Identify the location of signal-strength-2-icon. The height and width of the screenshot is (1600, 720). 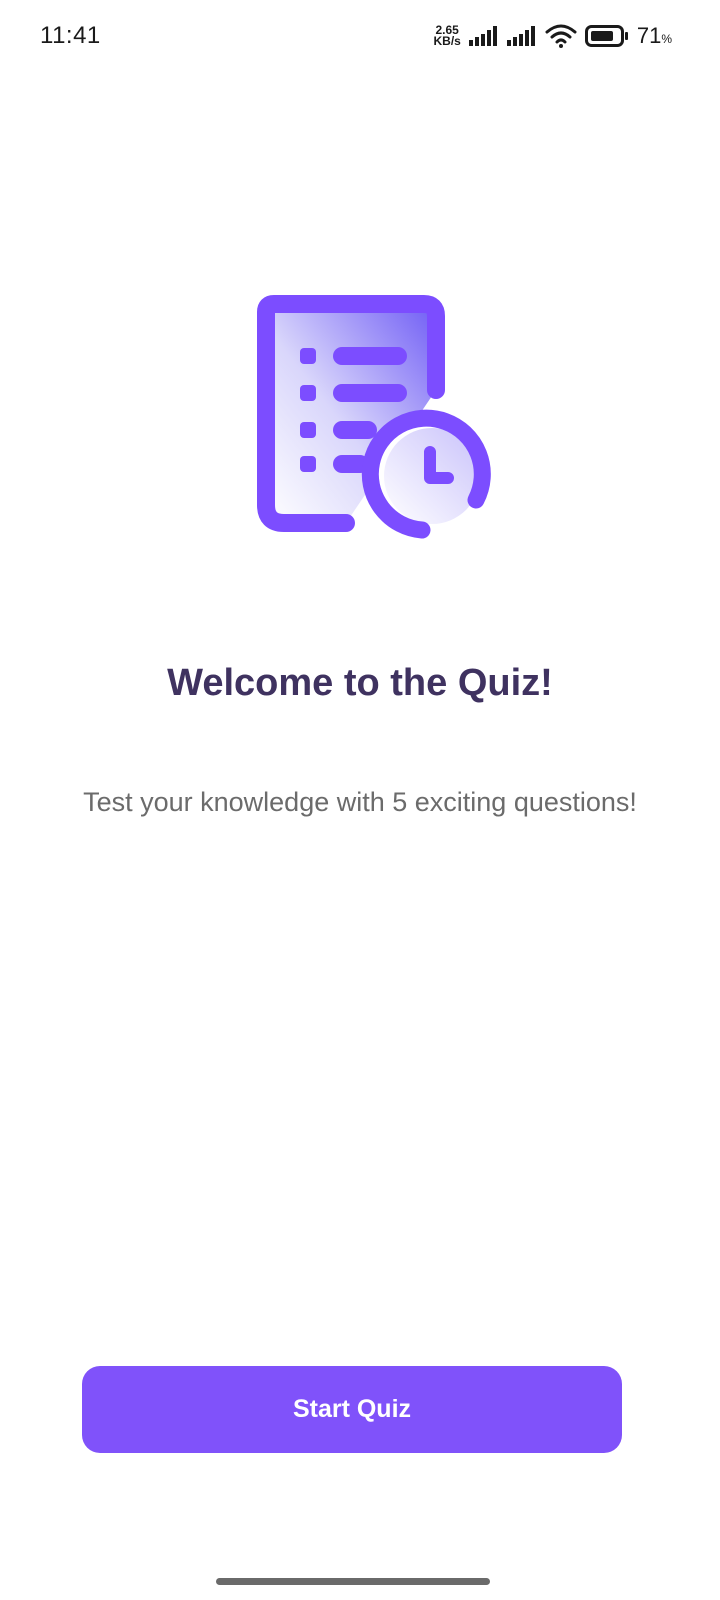
(520, 36).